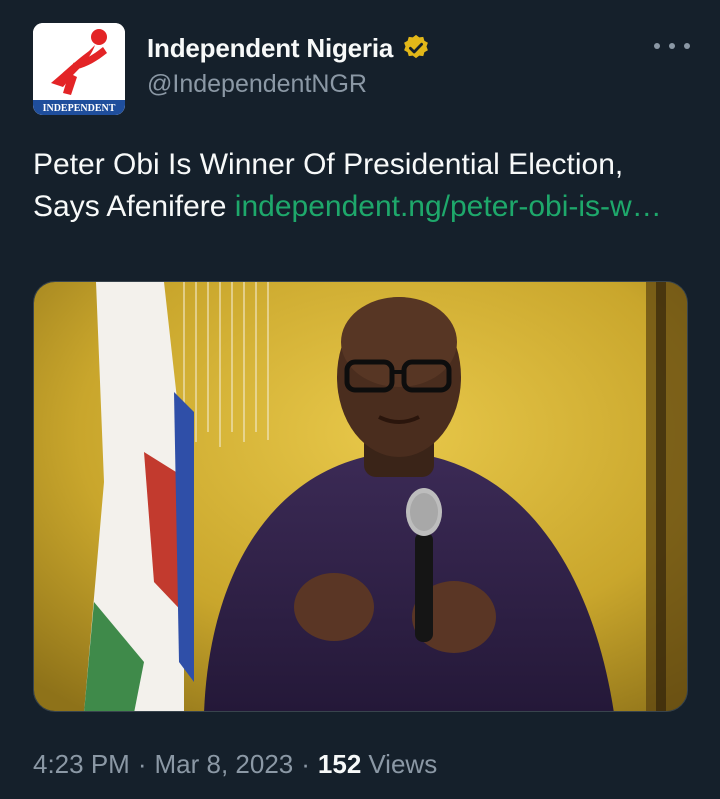 Image resolution: width=720 pixels, height=799 pixels. I want to click on tweet-meta: 4:23 PM · Mar 8, 2023 · 152 Views, so click(235, 764).